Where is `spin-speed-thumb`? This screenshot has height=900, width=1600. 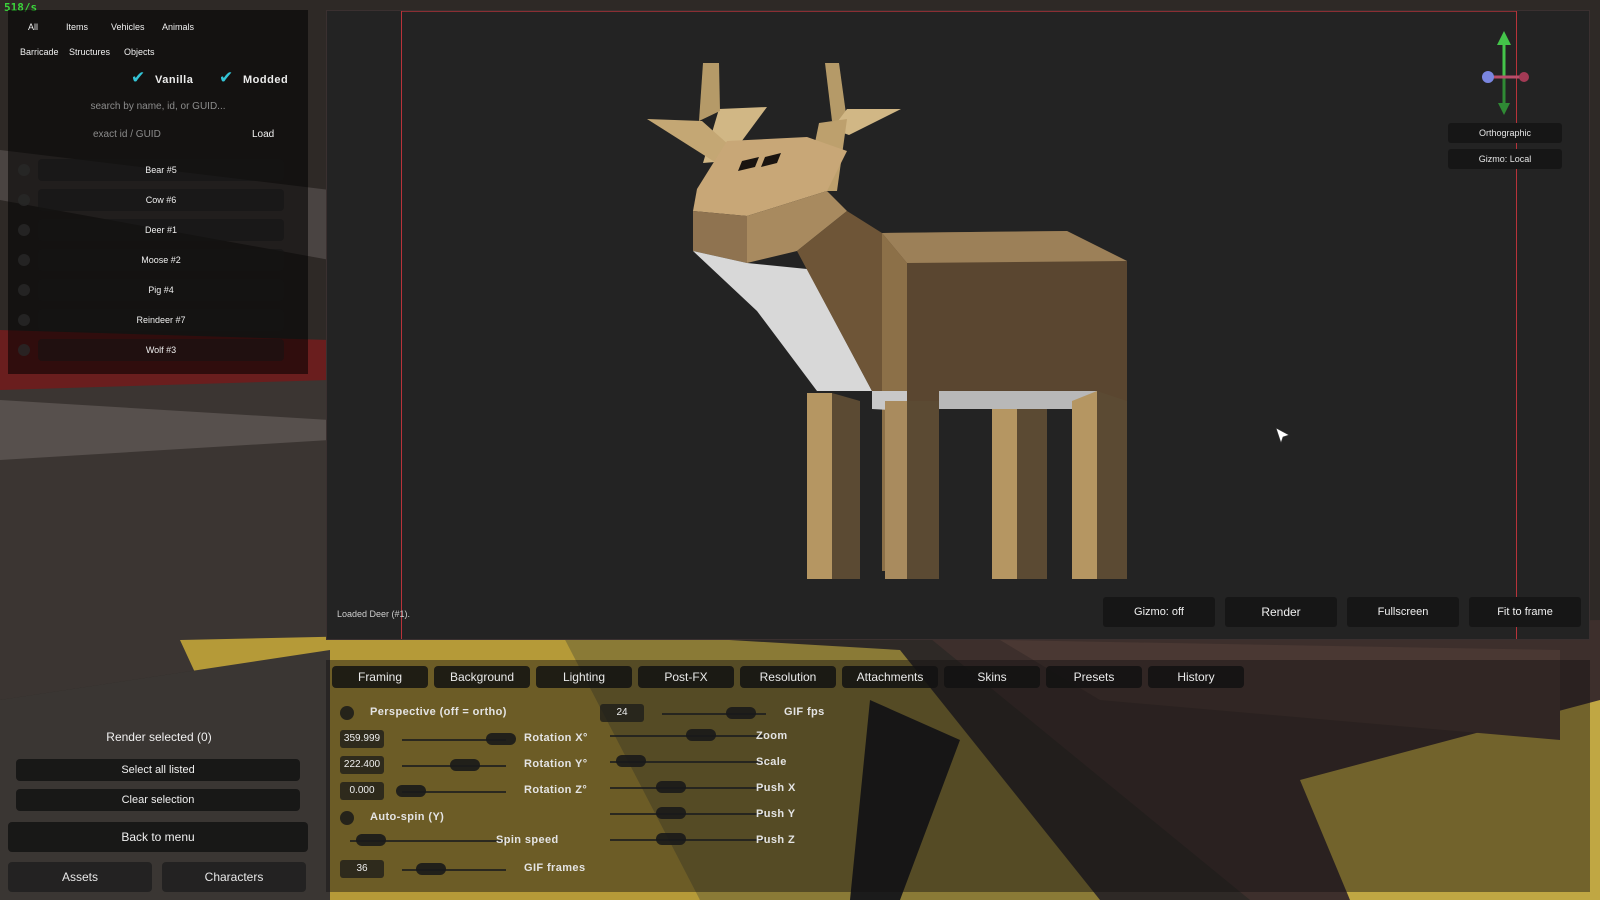
spin-speed-thumb is located at coordinates (371, 840).